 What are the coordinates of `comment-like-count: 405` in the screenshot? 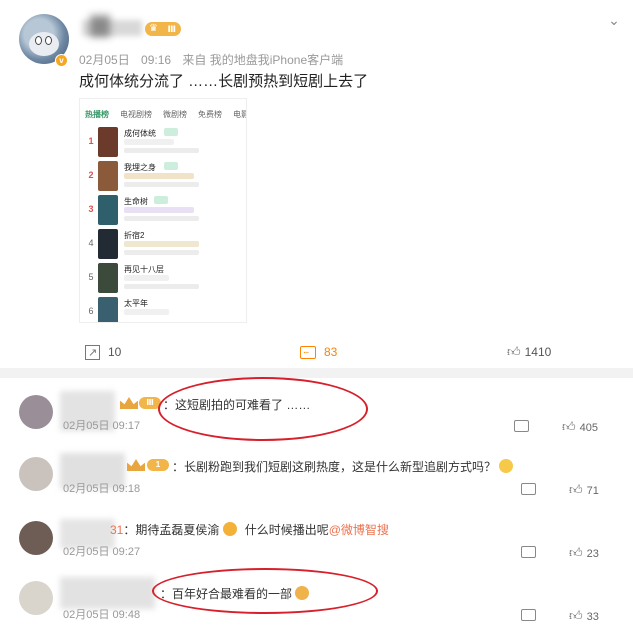 It's located at (588, 428).